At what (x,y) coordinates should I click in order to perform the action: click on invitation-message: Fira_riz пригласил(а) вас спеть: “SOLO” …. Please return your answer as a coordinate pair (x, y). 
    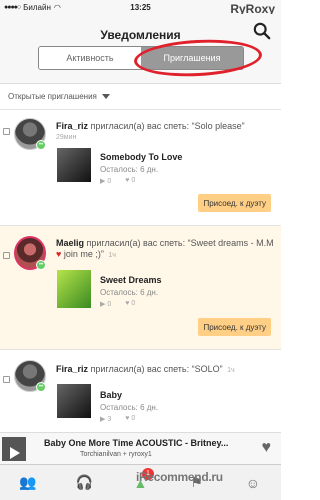
    Looking at the image, I should click on (145, 369).